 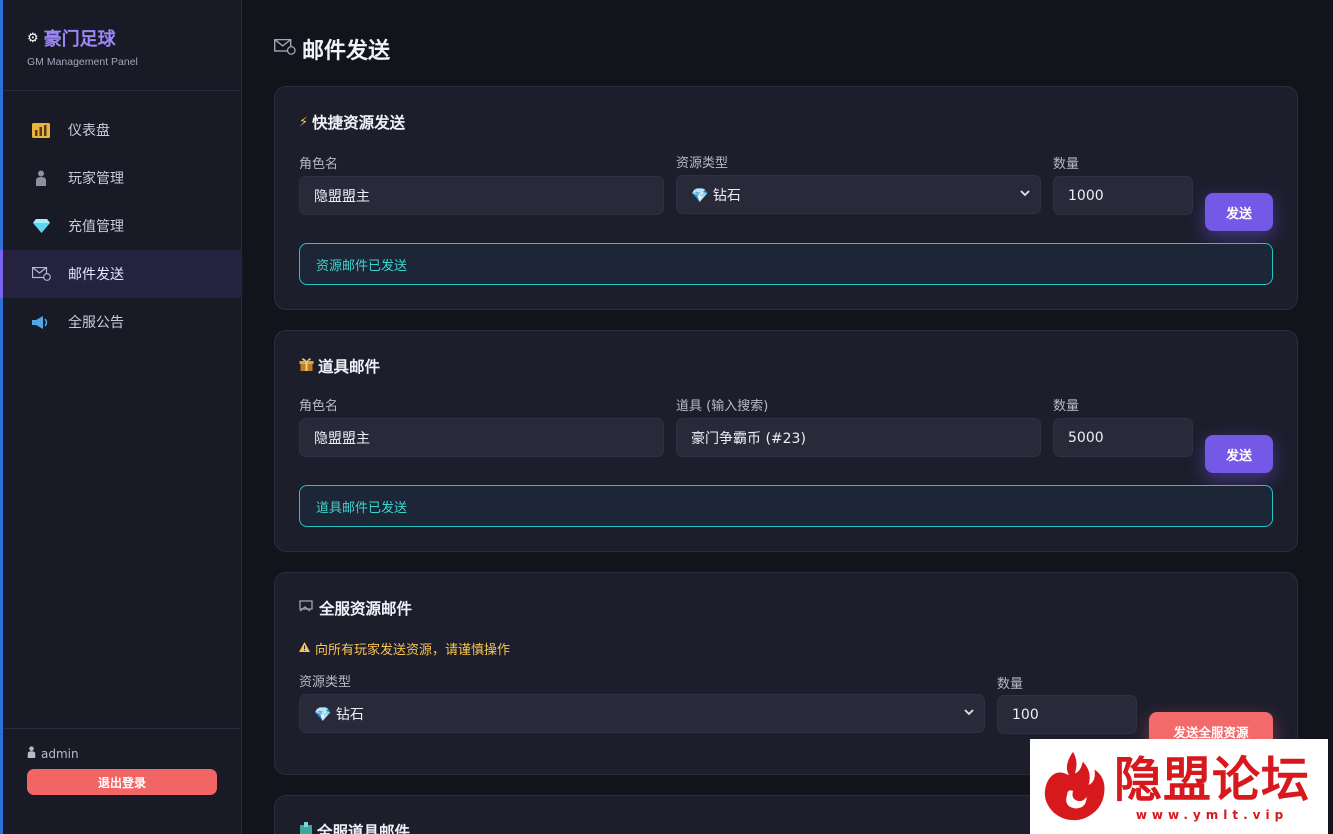 I want to click on card-title-text: 道具邮件, so click(x=349, y=367).